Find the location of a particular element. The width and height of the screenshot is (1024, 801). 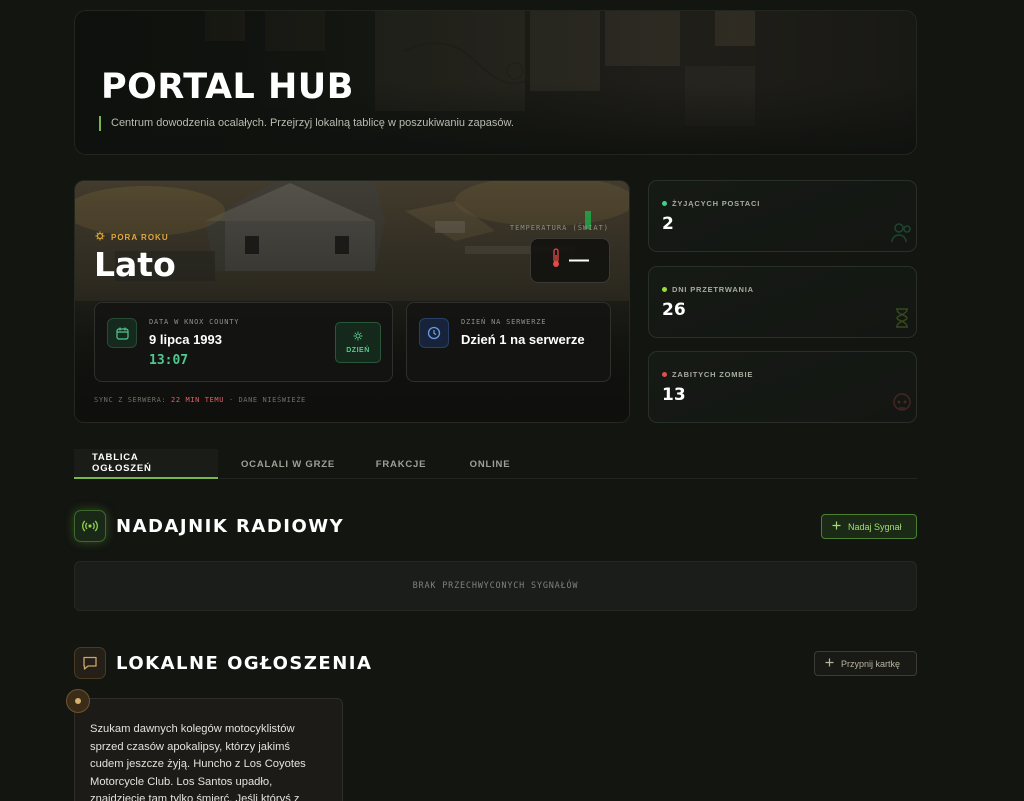

users-icon is located at coordinates (902, 234).